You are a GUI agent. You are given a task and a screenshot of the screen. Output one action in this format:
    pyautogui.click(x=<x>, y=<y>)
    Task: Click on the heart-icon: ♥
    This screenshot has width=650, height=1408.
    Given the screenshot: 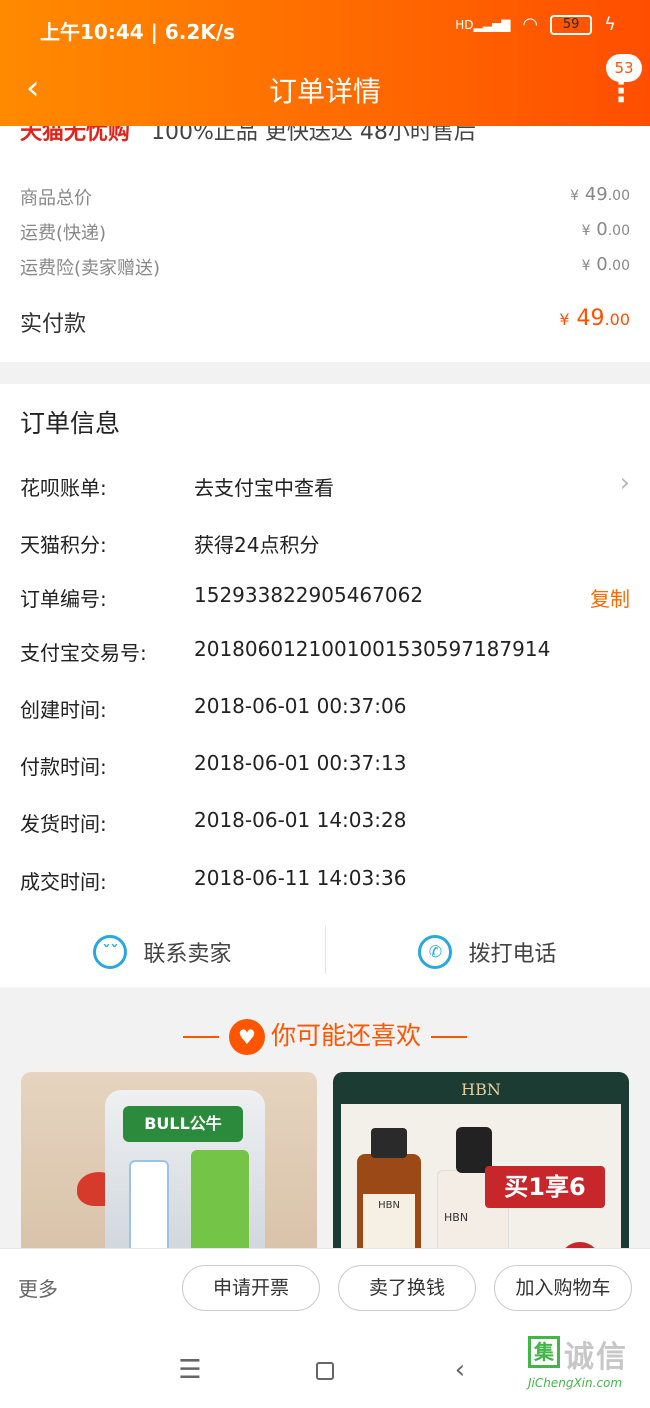 What is the action you would take?
    pyautogui.click(x=246, y=1037)
    